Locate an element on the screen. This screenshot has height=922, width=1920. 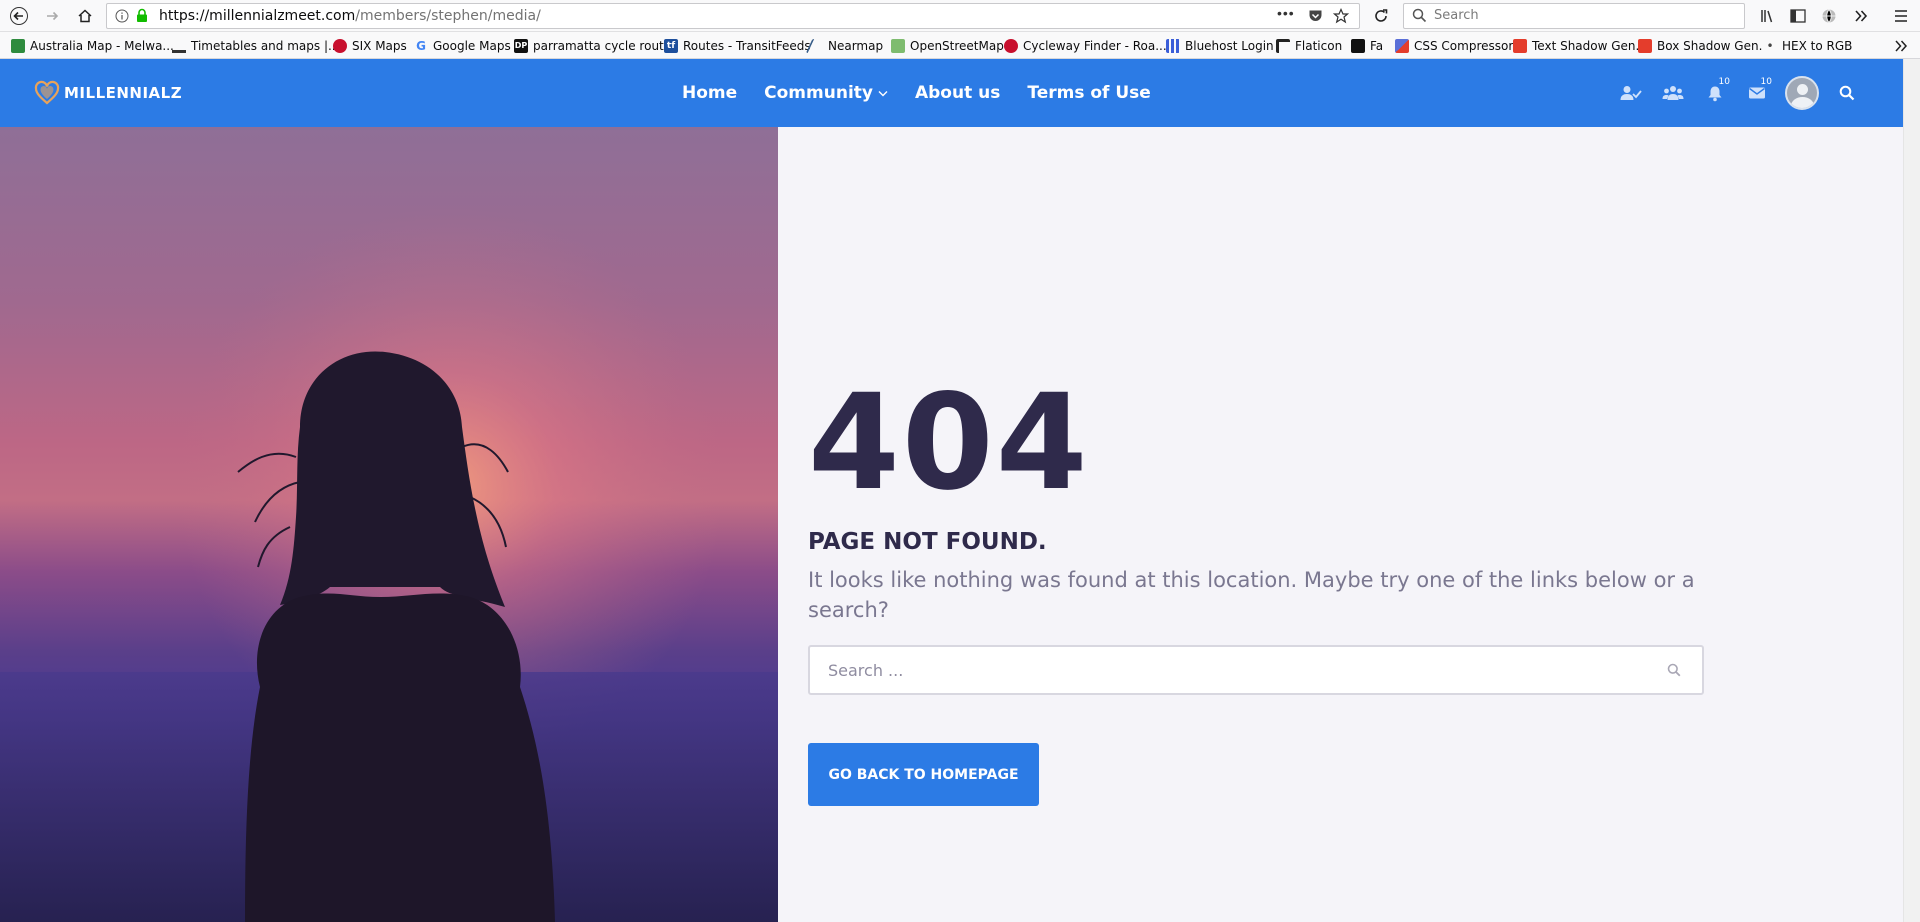
nearmap-icon is located at coordinates (816, 45).